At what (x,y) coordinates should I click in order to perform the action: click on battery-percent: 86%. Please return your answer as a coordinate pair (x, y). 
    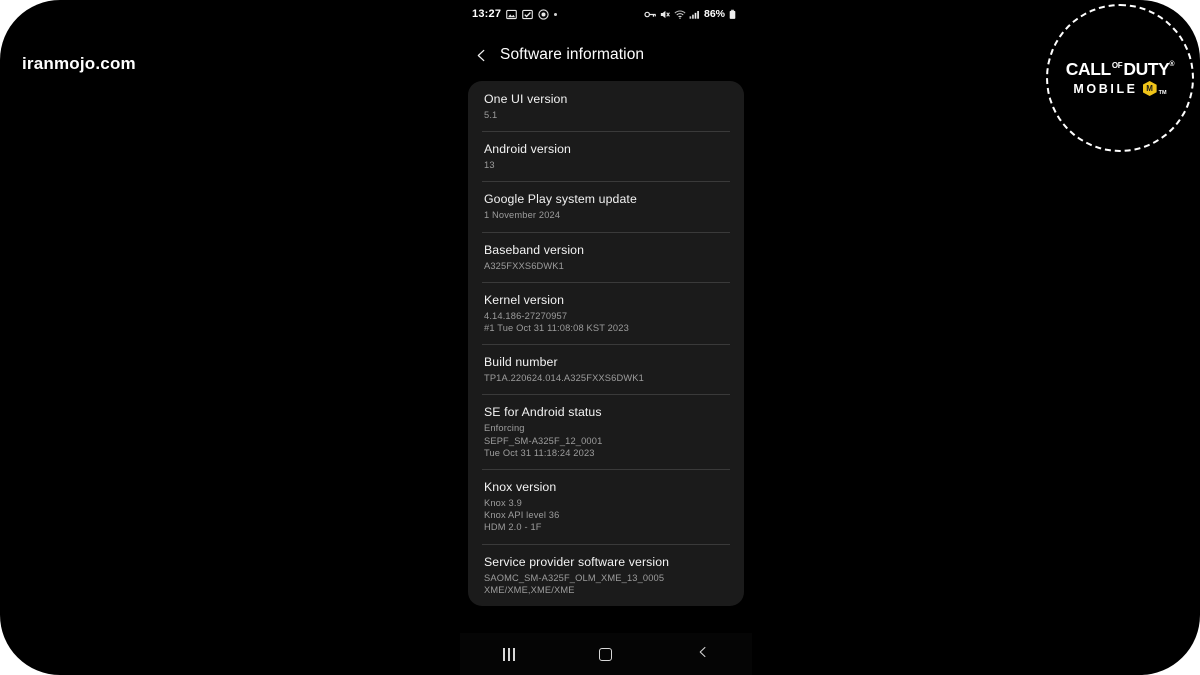
    Looking at the image, I should click on (714, 14).